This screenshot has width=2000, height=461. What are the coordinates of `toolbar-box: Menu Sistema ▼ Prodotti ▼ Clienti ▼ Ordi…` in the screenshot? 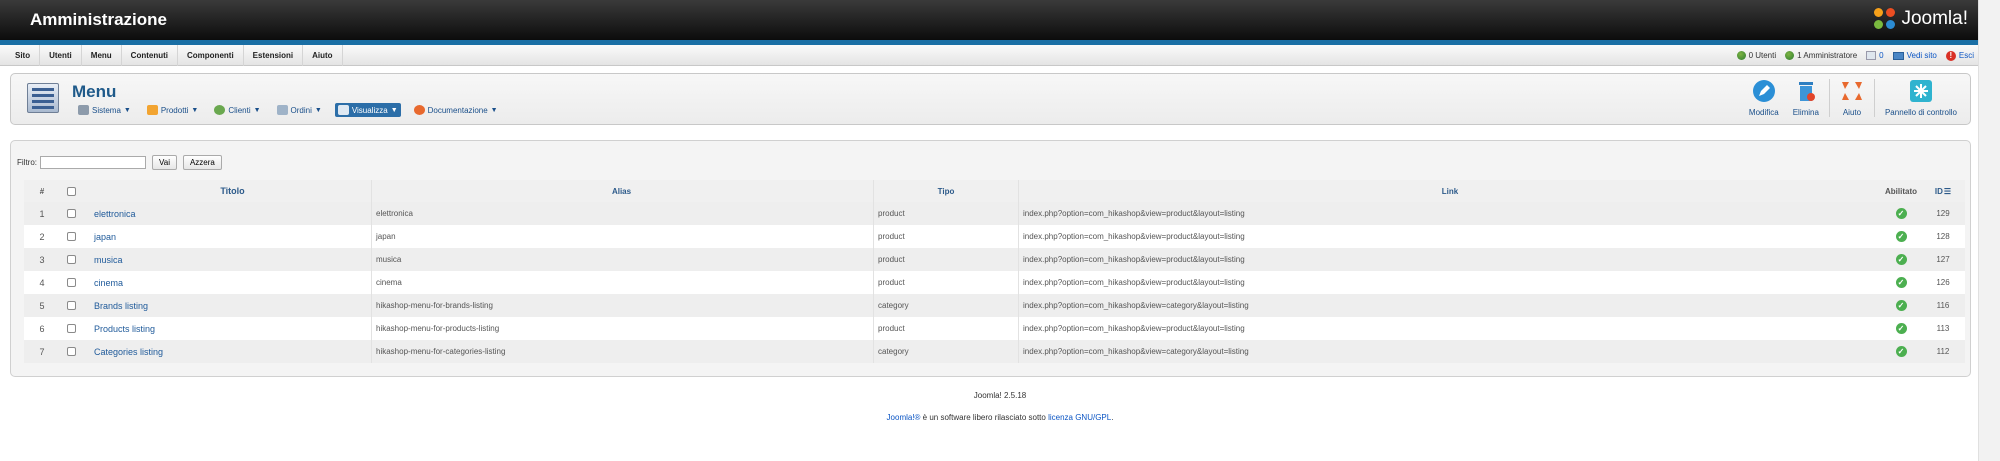 It's located at (990, 99).